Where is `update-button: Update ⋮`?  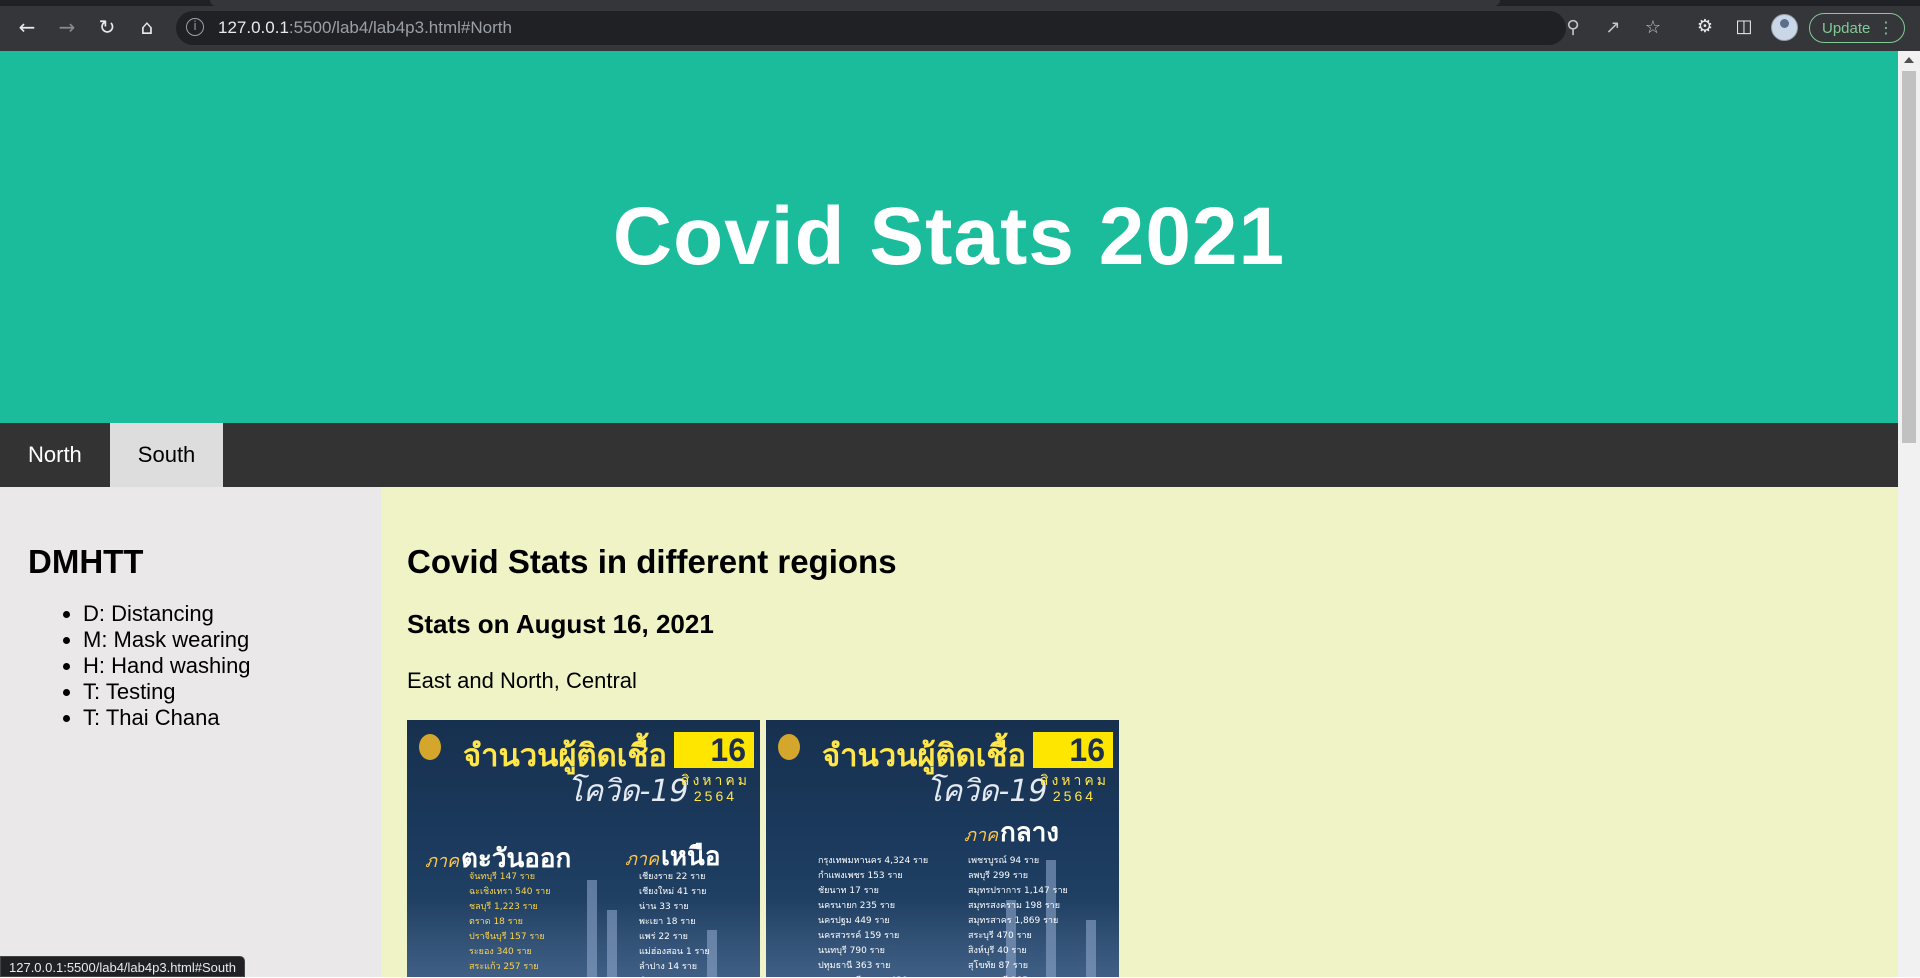 update-button: Update ⋮ is located at coordinates (1857, 28).